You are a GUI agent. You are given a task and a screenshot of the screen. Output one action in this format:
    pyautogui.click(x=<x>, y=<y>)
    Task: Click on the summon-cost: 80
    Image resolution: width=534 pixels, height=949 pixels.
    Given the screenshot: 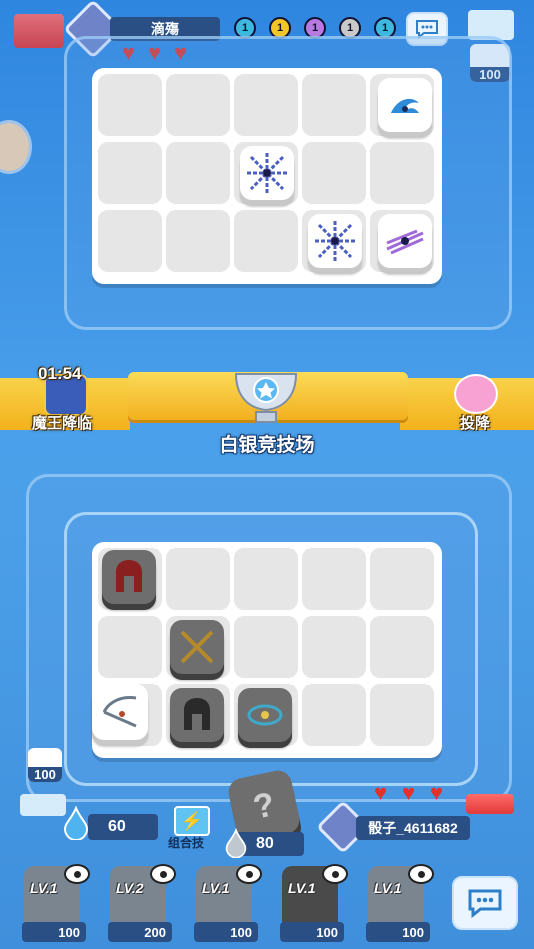 What is the action you would take?
    pyautogui.click(x=265, y=843)
    